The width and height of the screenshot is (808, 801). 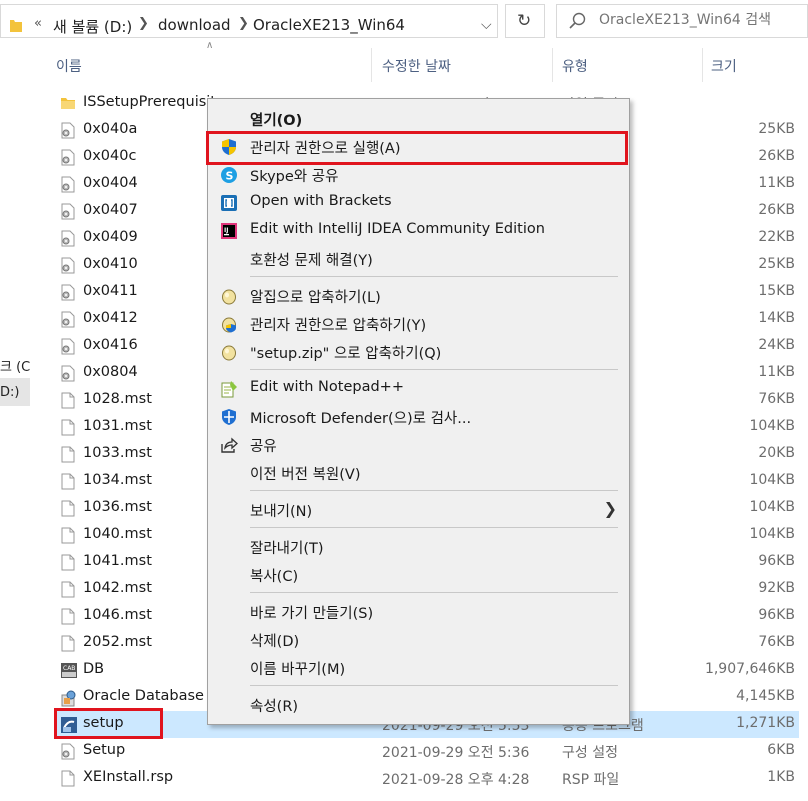 I want to click on file-size: 25KB, so click(x=776, y=264).